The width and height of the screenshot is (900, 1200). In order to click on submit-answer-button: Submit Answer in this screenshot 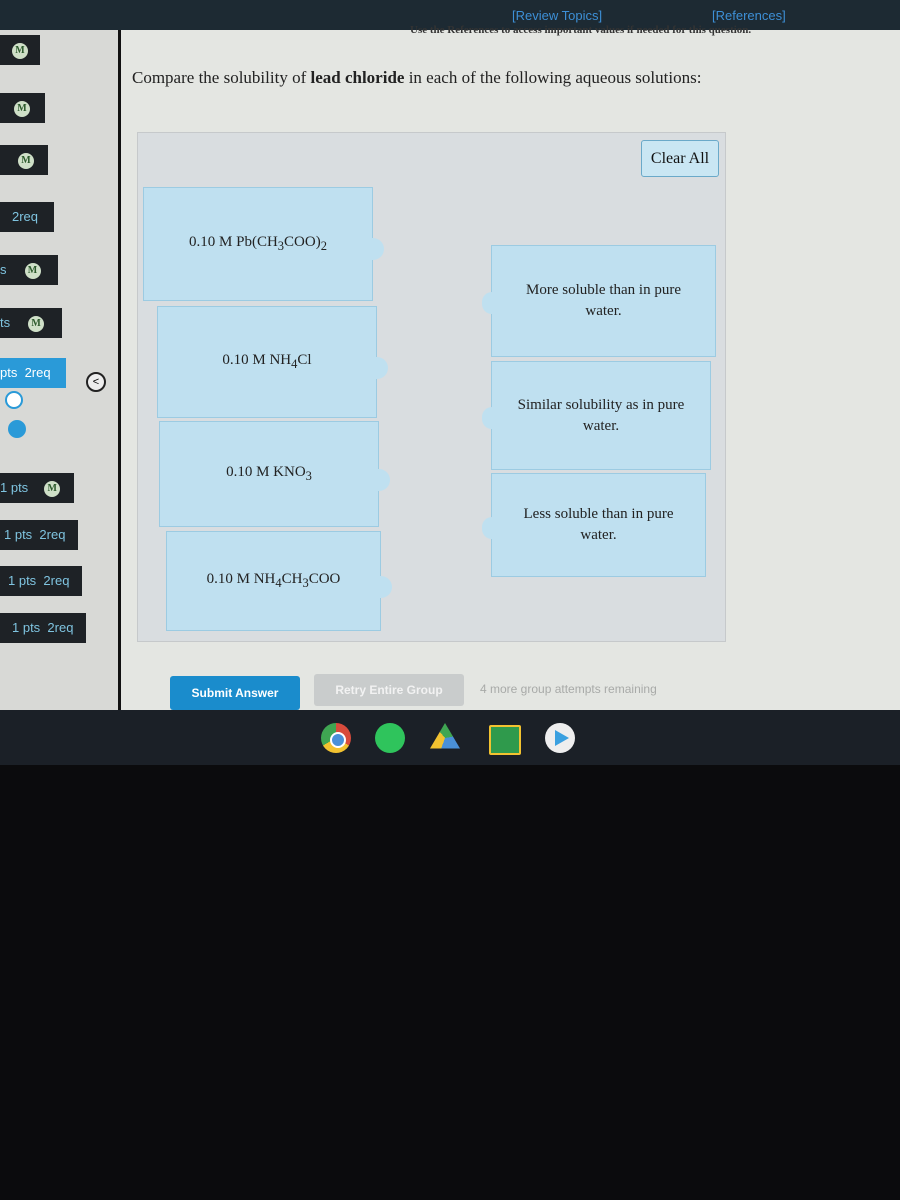, I will do `click(235, 693)`.